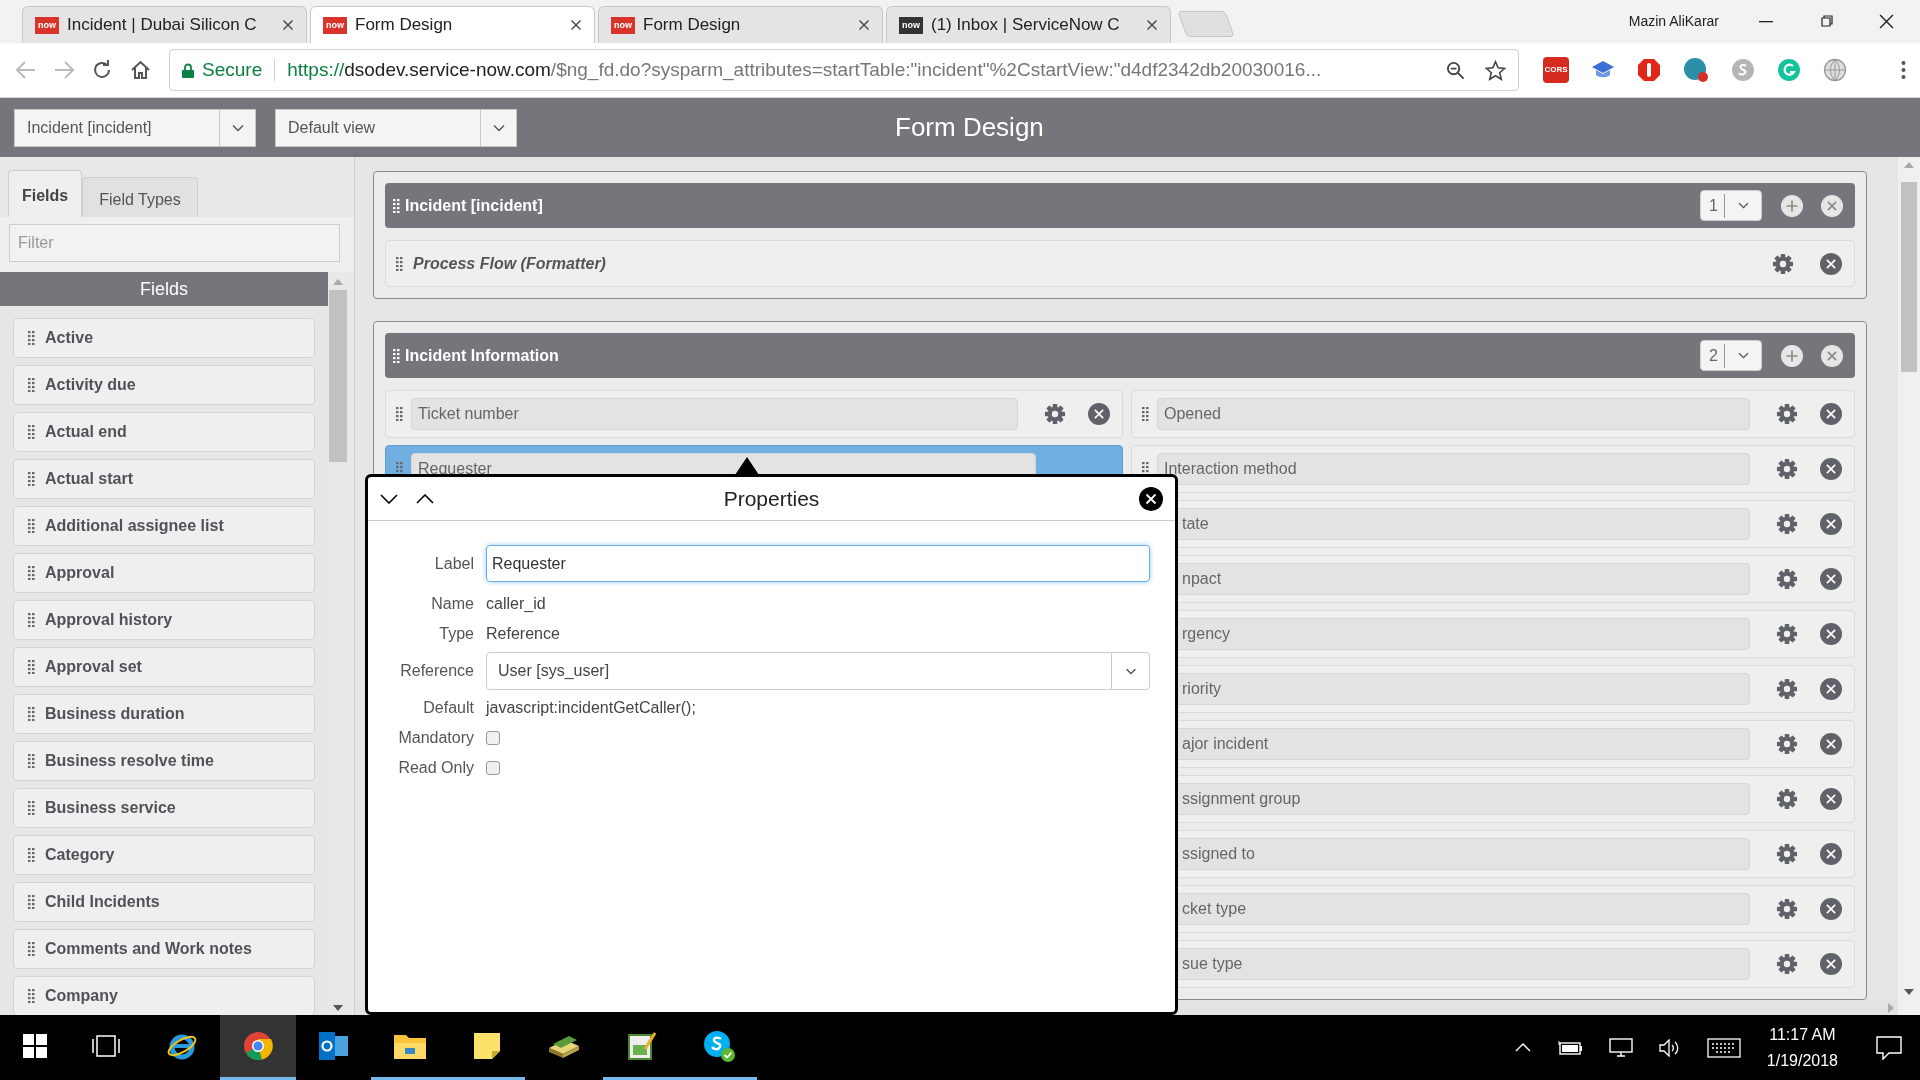  I want to click on taskbar-button, so click(258, 1047).